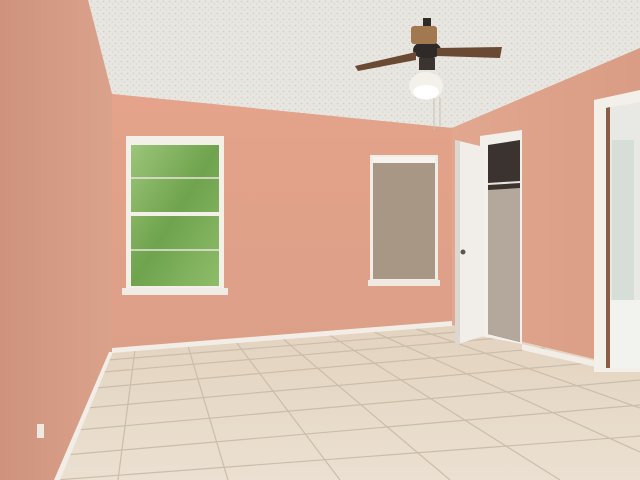 The height and width of the screenshot is (480, 640). What do you see at coordinates (404, 220) in the screenshot?
I see `shaded-window` at bounding box center [404, 220].